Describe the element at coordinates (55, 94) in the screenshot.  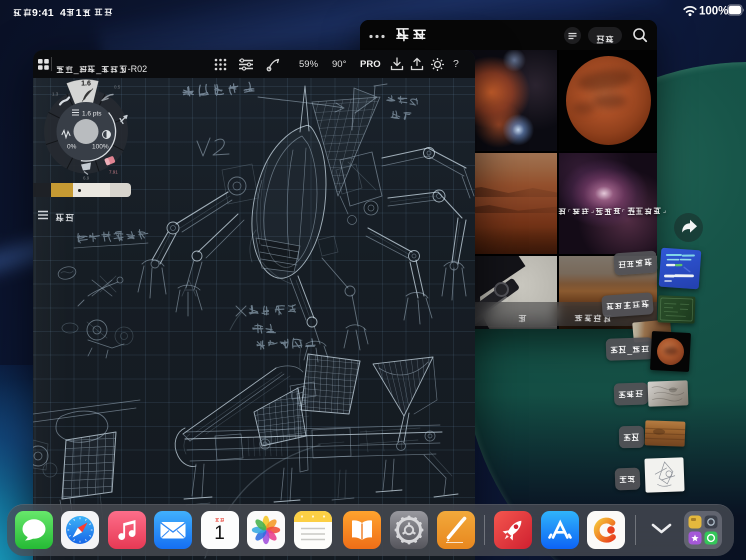
I see `svg-text: 1.3` at that location.